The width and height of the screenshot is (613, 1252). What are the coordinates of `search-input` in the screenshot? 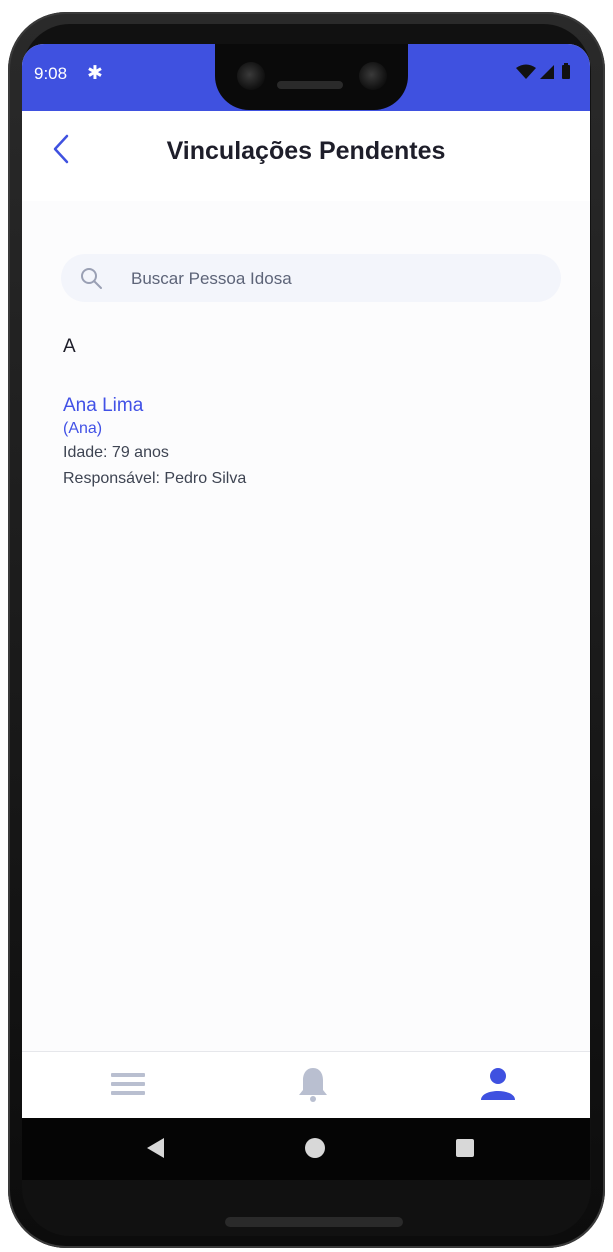 It's located at (331, 279).